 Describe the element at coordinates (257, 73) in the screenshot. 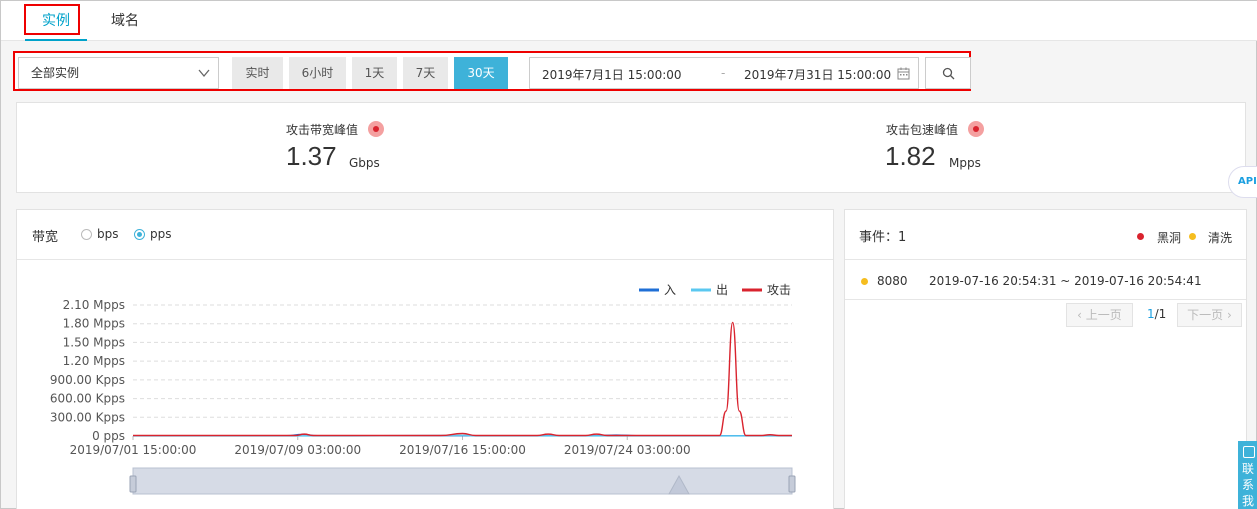

I see `range-realtime-button: 实时` at that location.